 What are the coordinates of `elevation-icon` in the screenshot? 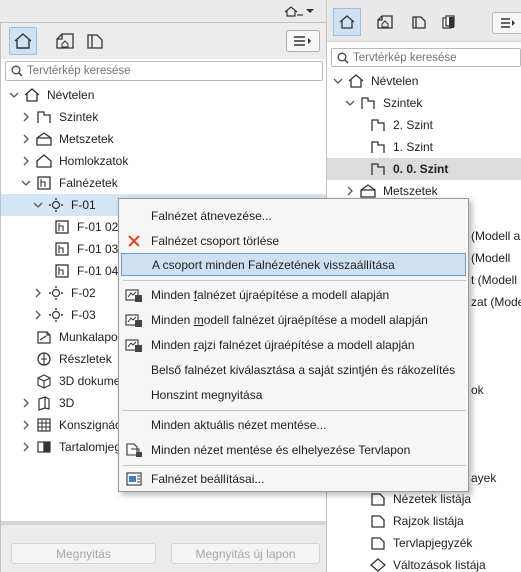 It's located at (44, 161).